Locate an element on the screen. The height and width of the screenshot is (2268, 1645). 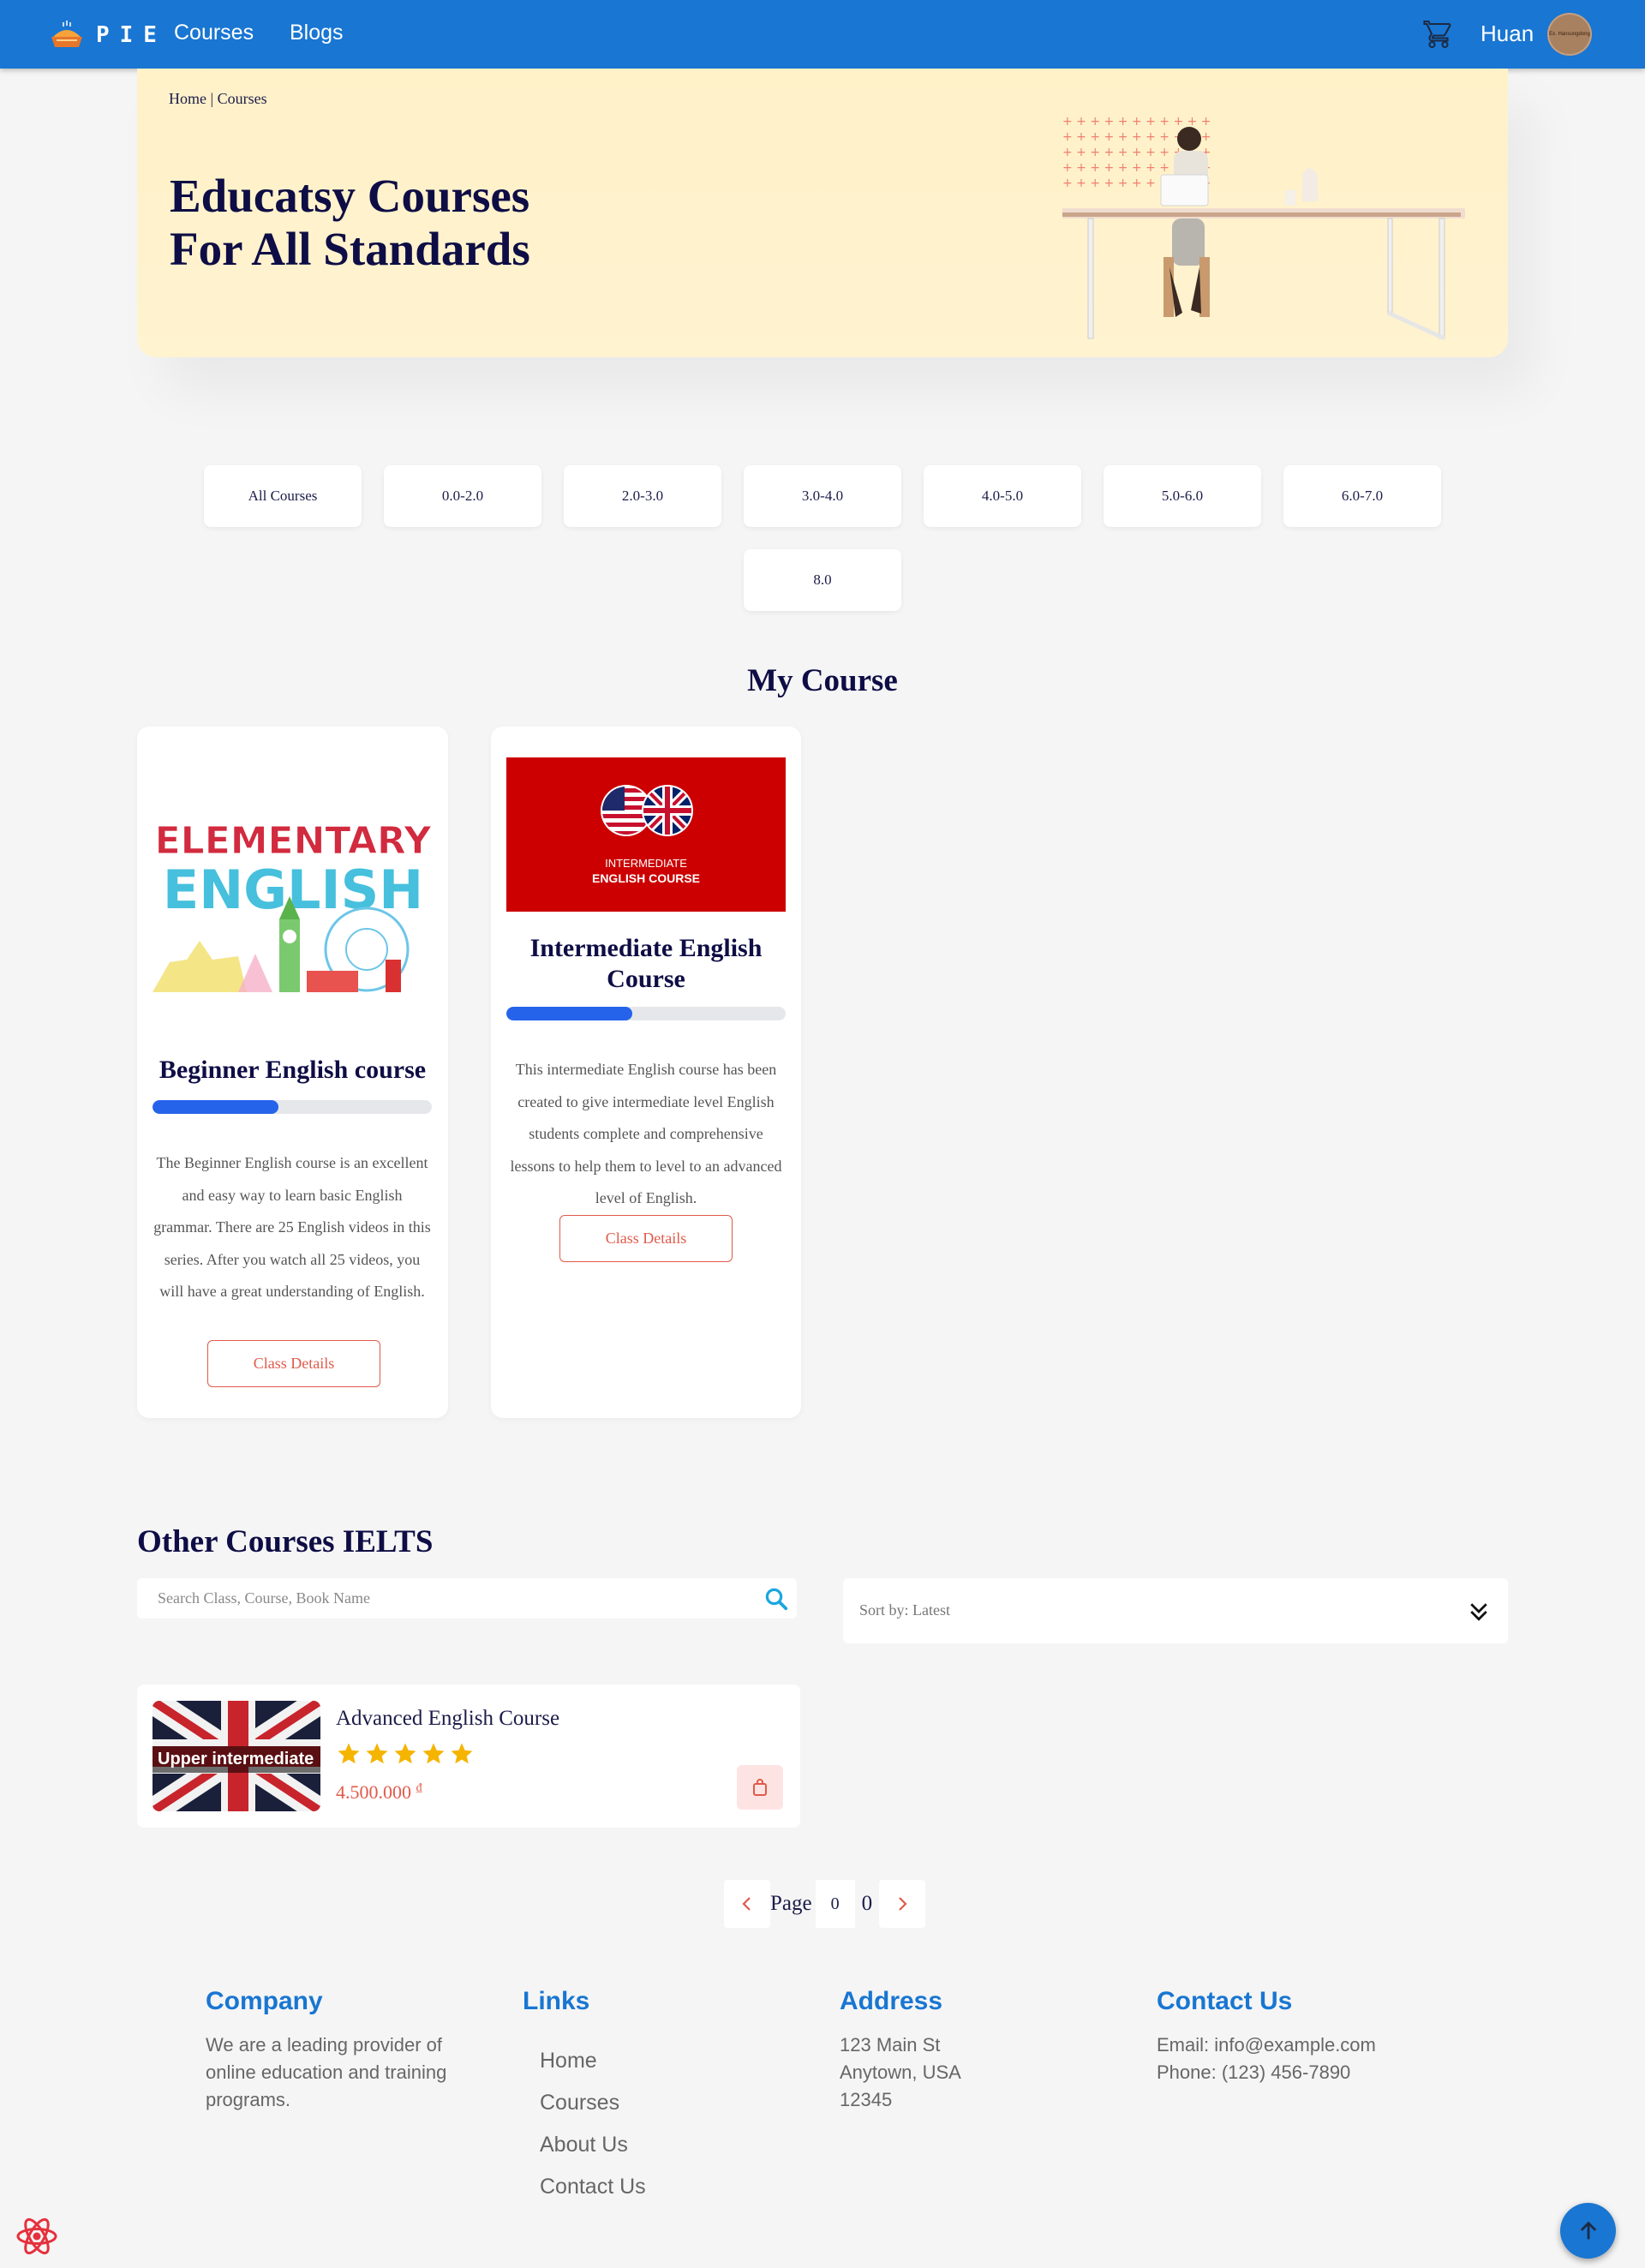
shopping-bag-icon is located at coordinates (760, 1787).